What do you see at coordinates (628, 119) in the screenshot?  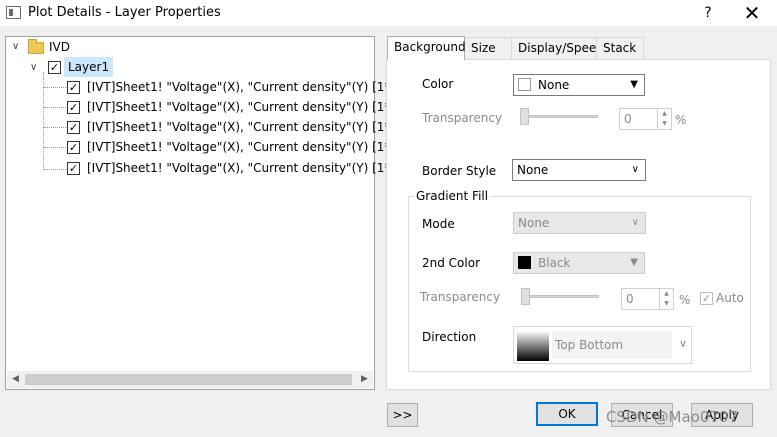 I see `transparency-value: 0` at bounding box center [628, 119].